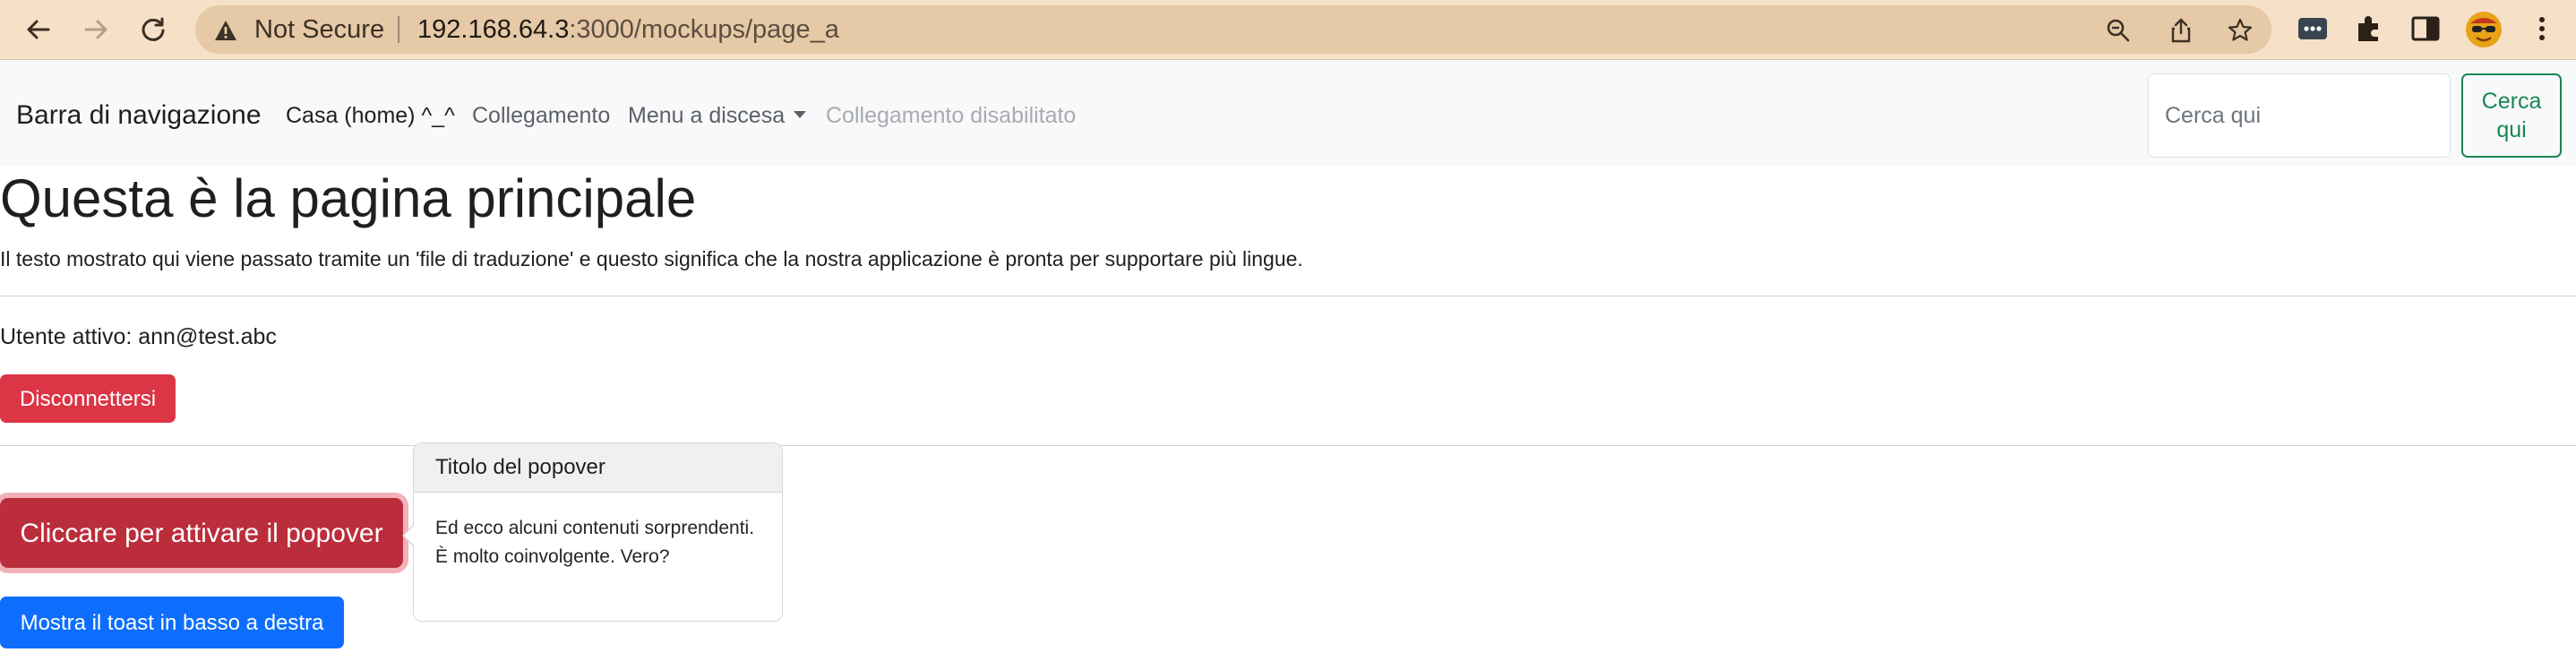 Image resolution: width=2576 pixels, height=661 pixels. What do you see at coordinates (319, 29) in the screenshot?
I see `security-label: Not Secure` at bounding box center [319, 29].